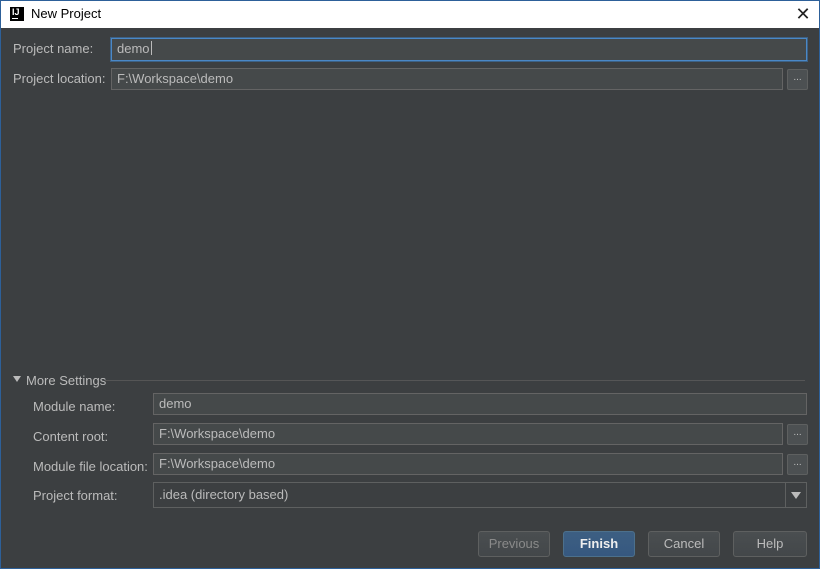 The width and height of the screenshot is (820, 569). What do you see at coordinates (803, 14) in the screenshot?
I see `close-icon: ✕` at bounding box center [803, 14].